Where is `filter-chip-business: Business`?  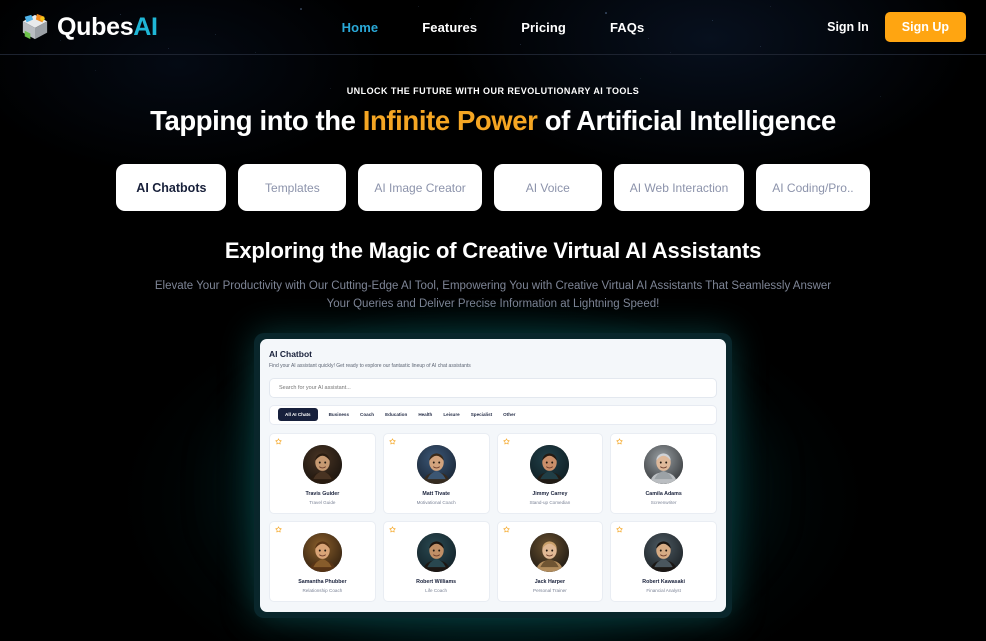
filter-chip-business: Business is located at coordinates (339, 414).